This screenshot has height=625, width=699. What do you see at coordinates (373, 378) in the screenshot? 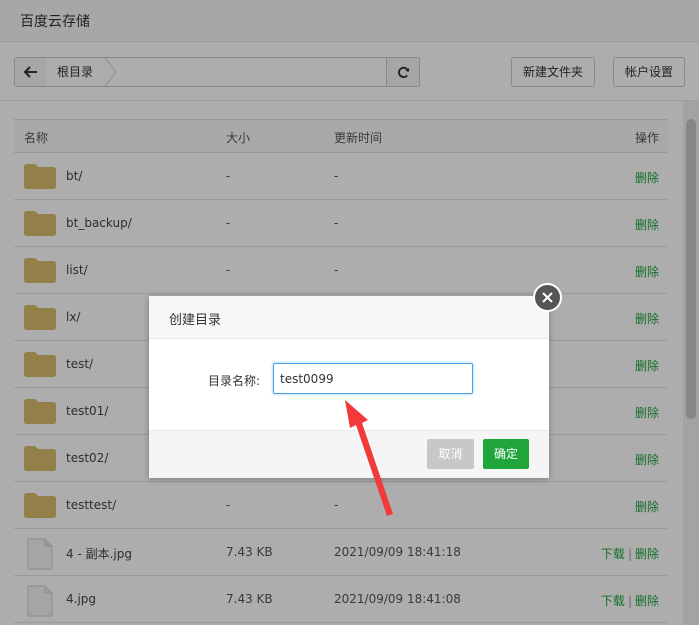
I see `directory-name-input` at bounding box center [373, 378].